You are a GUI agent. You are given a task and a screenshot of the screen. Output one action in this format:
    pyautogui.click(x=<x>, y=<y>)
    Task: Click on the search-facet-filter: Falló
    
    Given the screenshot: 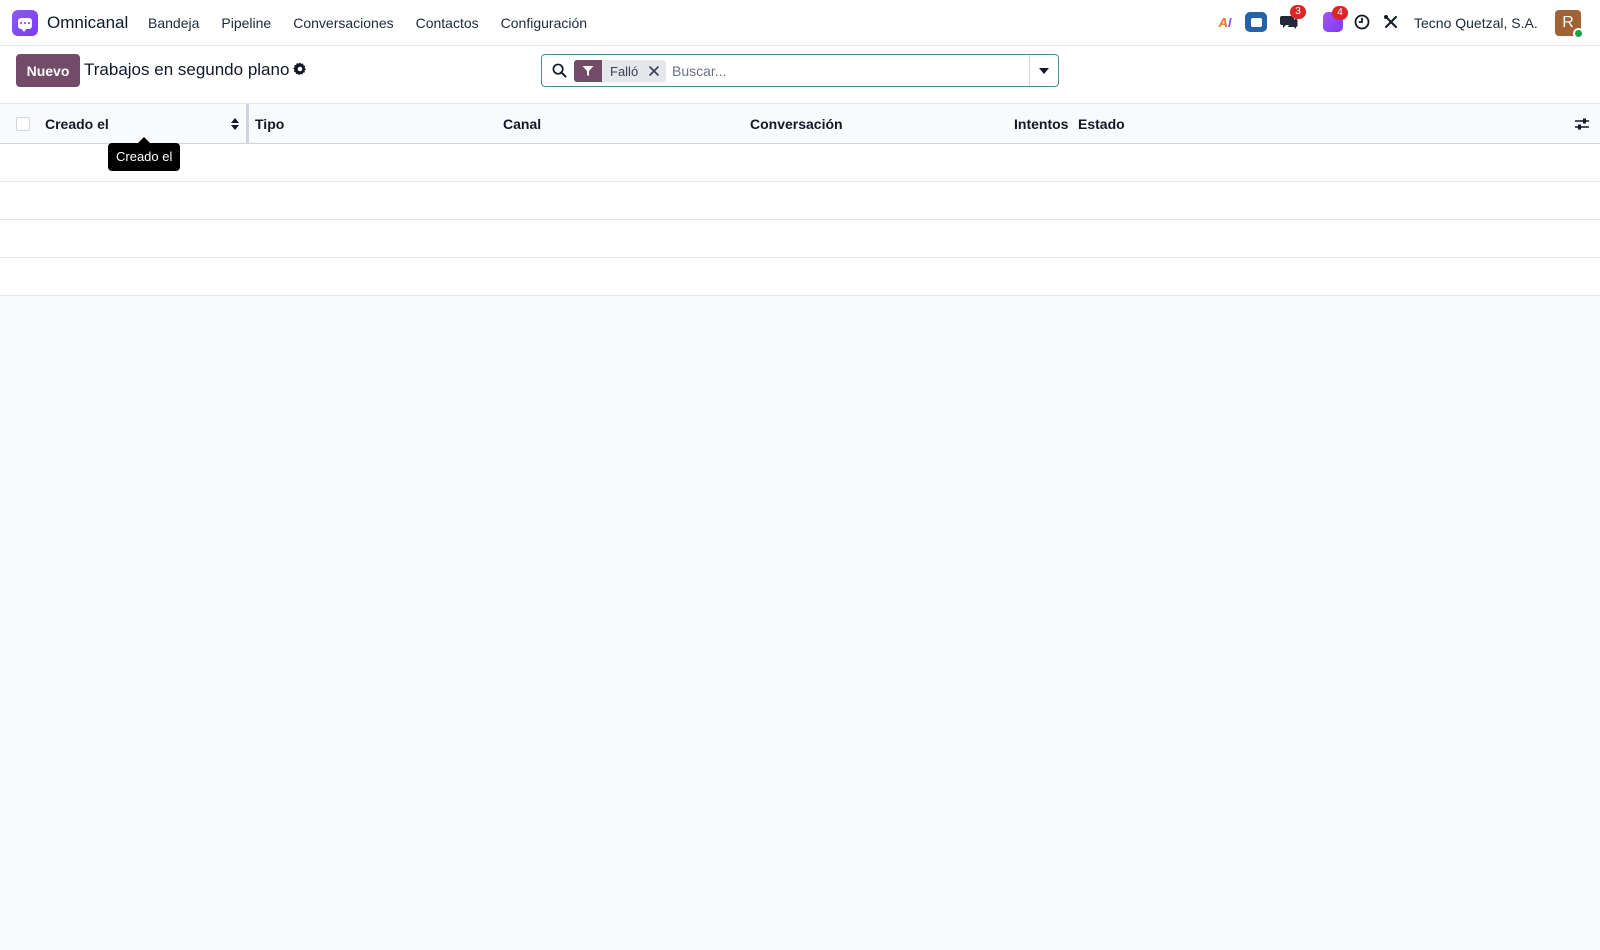 What is the action you would take?
    pyautogui.click(x=620, y=71)
    